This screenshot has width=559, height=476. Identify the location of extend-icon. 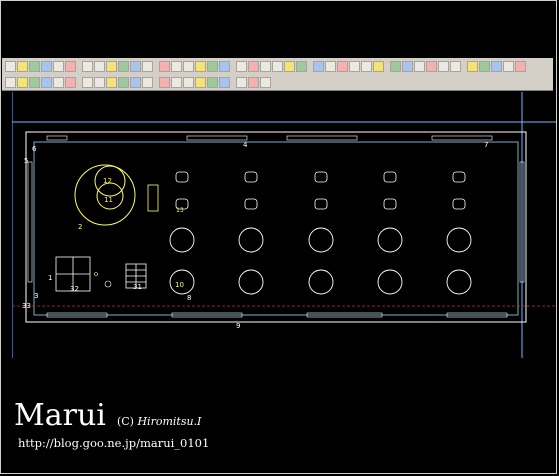
(354, 66).